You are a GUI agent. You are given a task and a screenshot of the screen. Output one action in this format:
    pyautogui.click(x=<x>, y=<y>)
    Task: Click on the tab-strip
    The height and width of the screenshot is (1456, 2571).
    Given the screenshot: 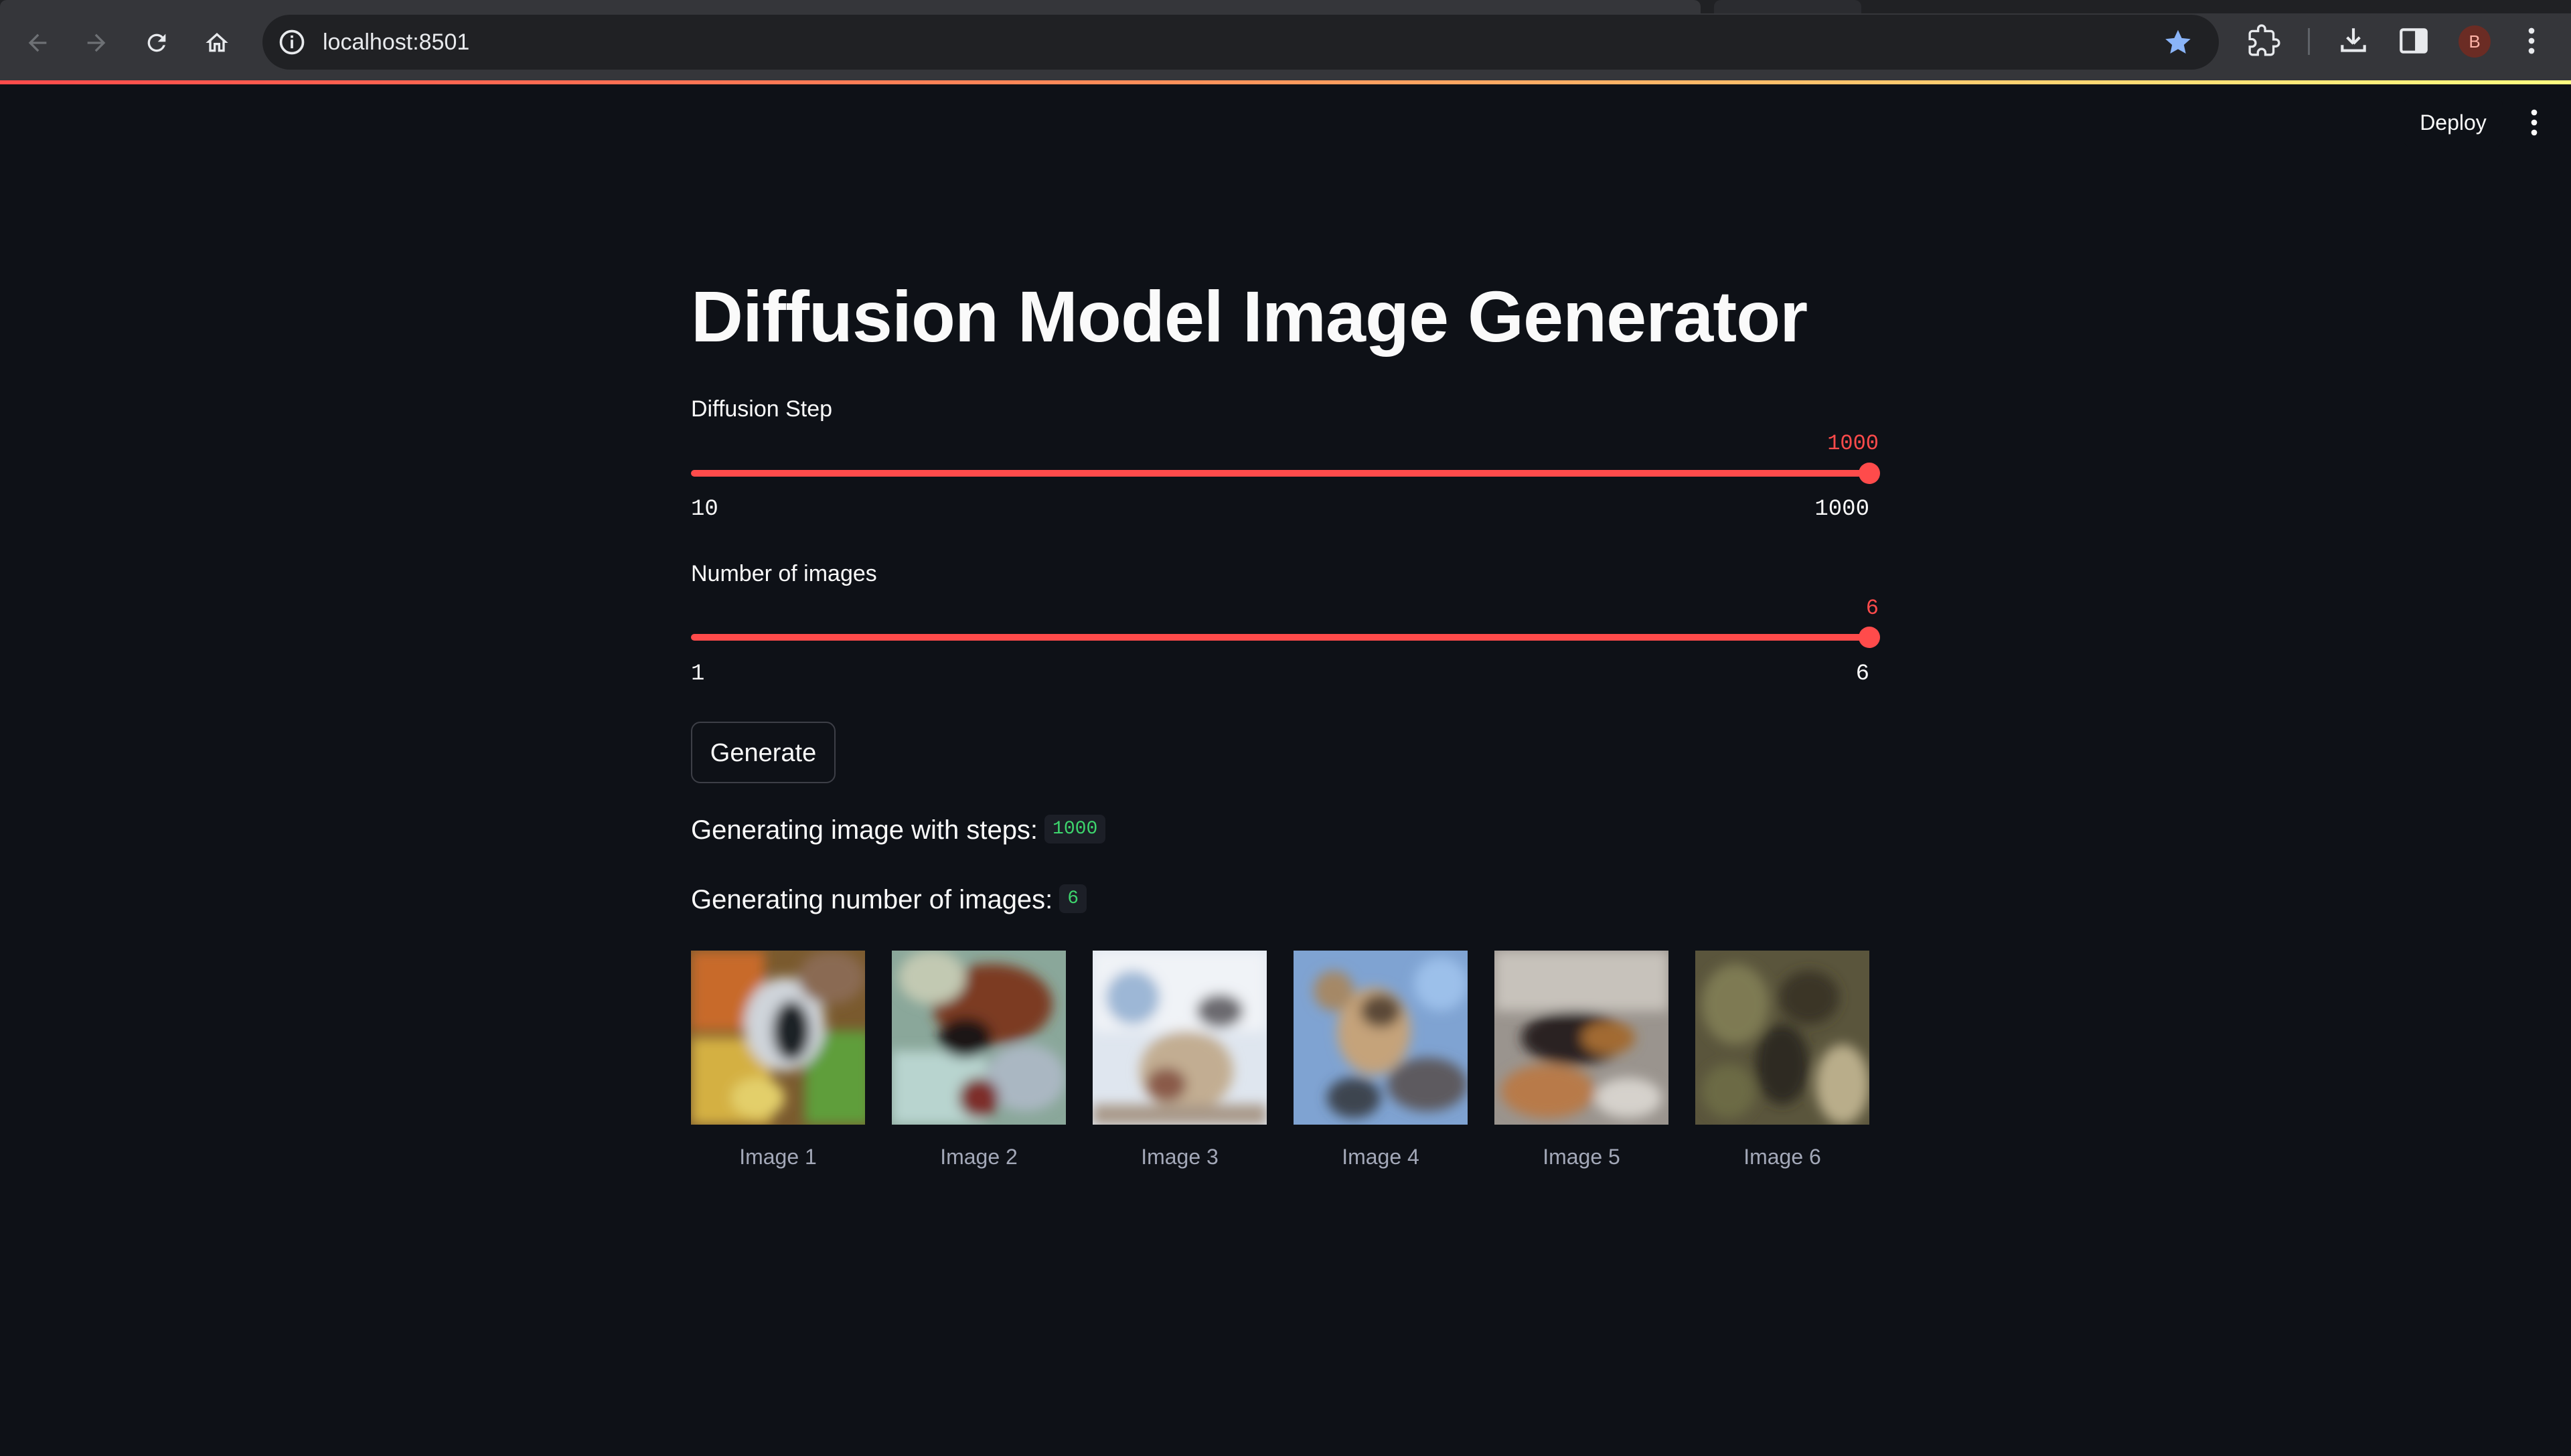 What is the action you would take?
    pyautogui.click(x=1285, y=6)
    